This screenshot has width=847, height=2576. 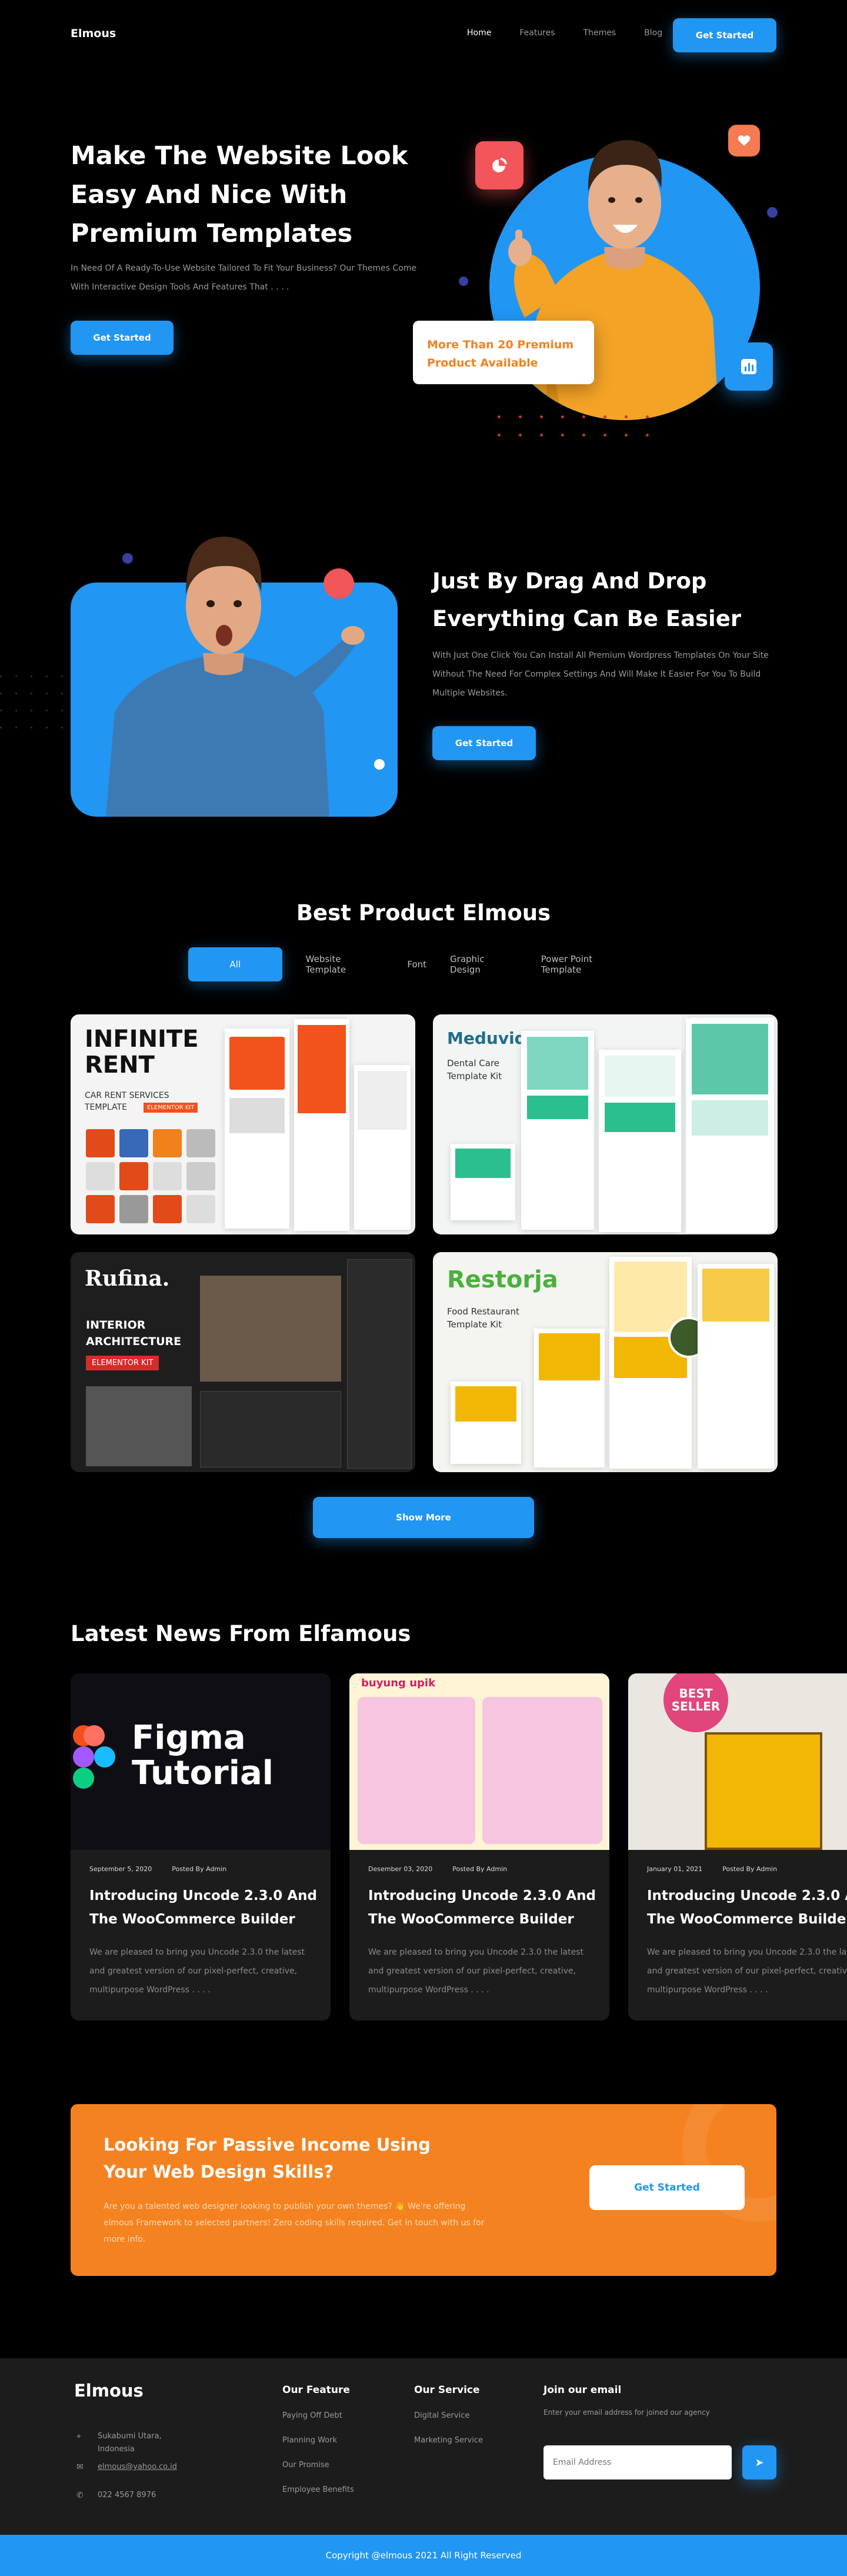 What do you see at coordinates (93, 33) in the screenshot?
I see `logo: Elmous` at bounding box center [93, 33].